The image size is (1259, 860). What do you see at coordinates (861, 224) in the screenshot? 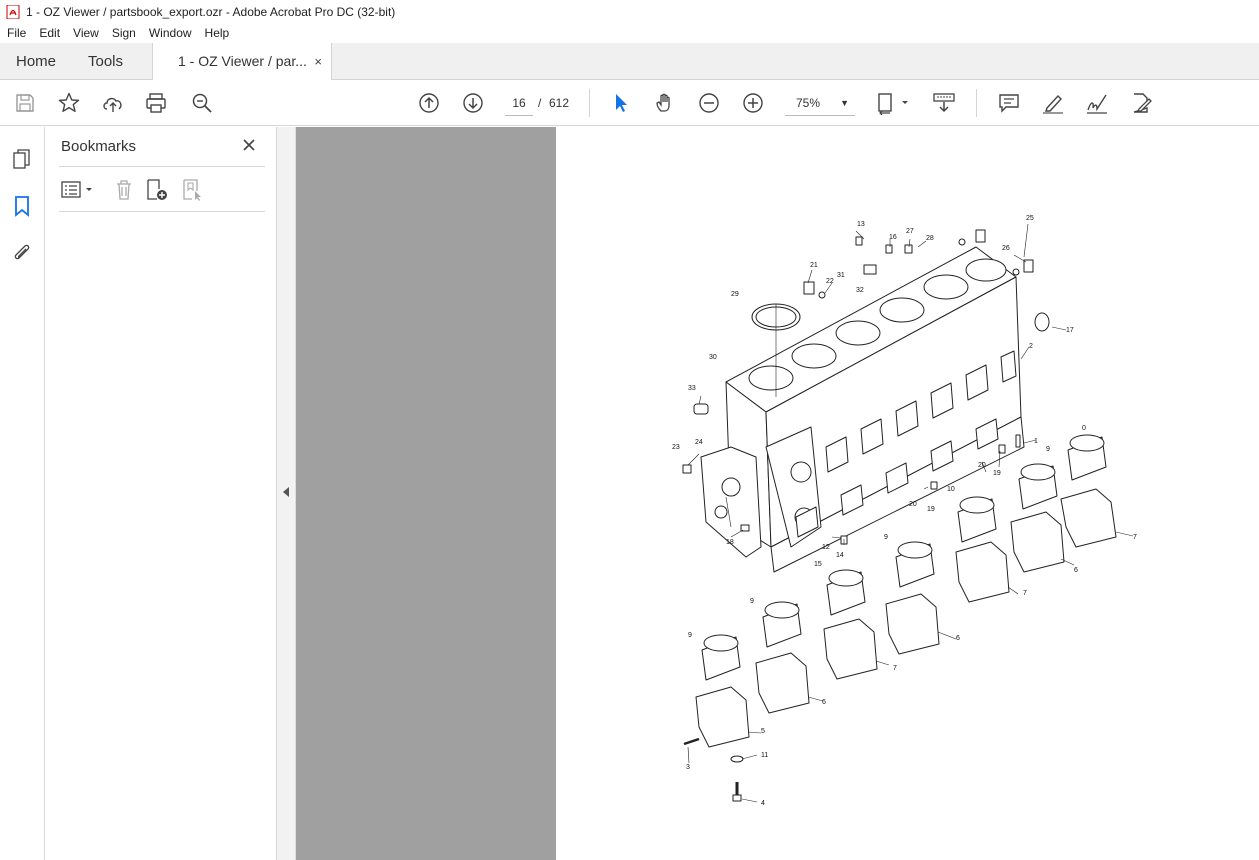
I see `callout-label: 13` at bounding box center [861, 224].